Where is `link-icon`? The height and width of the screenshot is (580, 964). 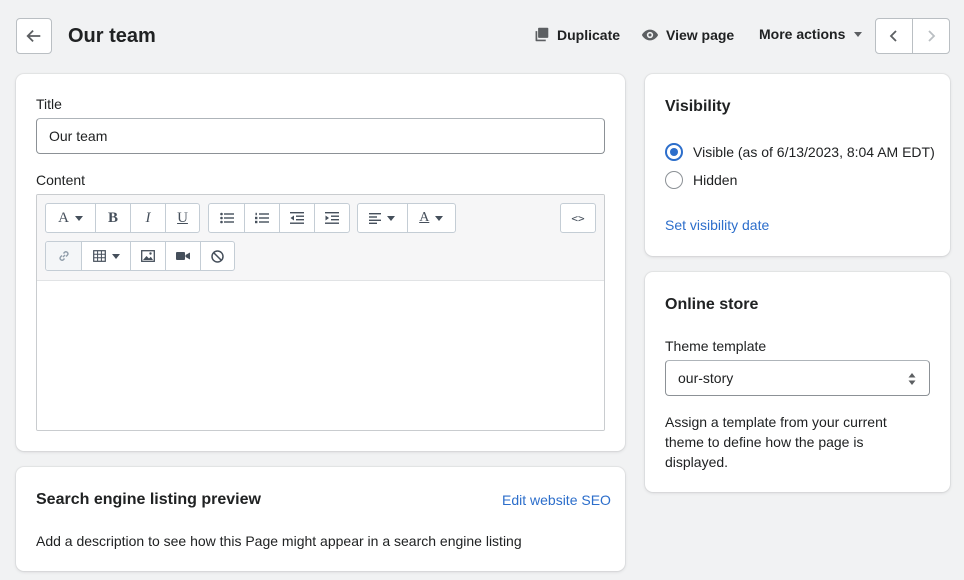 link-icon is located at coordinates (63, 256).